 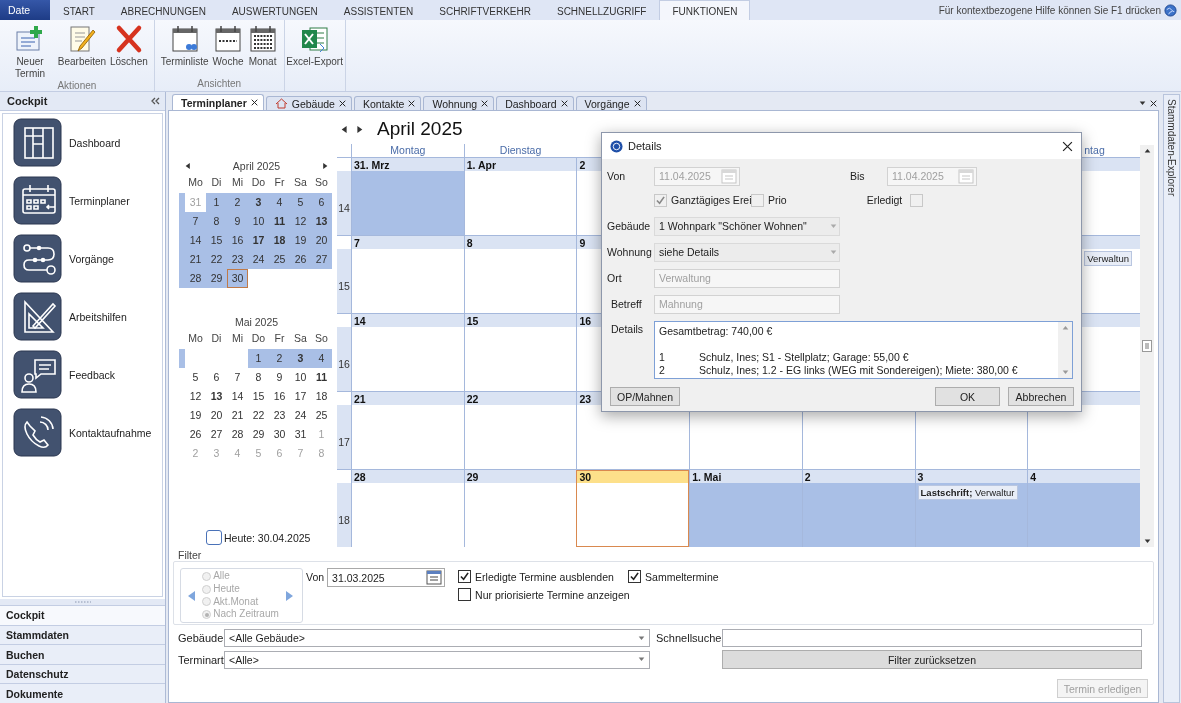 What do you see at coordinates (630, 252) in the screenshot?
I see `field-label: Wohnung` at bounding box center [630, 252].